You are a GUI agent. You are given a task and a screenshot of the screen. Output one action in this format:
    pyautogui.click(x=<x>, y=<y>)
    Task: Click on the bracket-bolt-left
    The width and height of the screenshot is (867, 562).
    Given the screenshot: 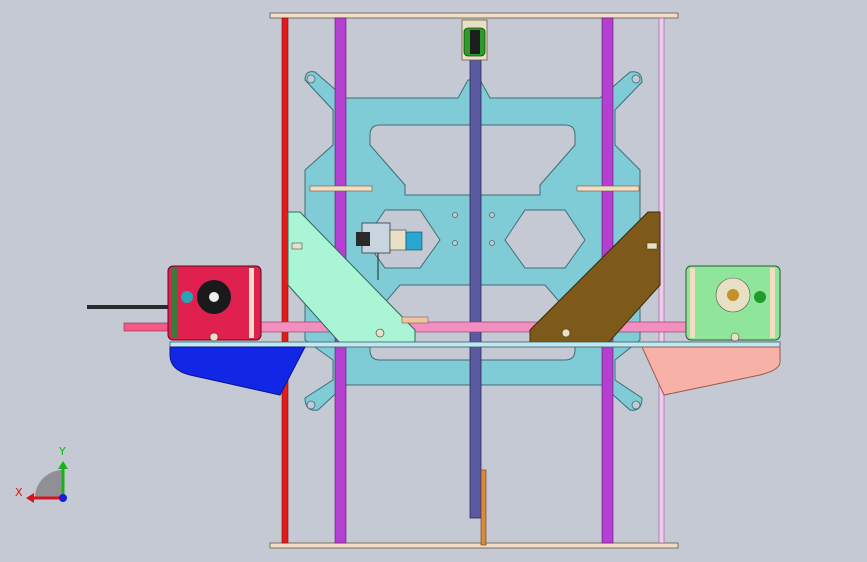 What is the action you would take?
    pyautogui.click(x=297, y=246)
    